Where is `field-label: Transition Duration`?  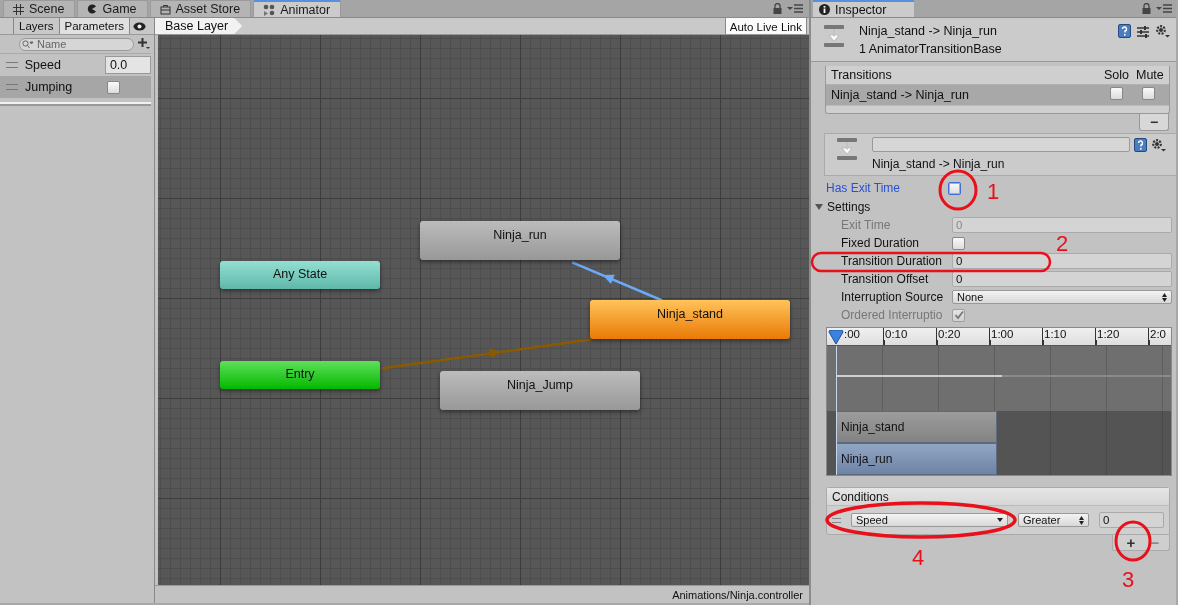 field-label: Transition Duration is located at coordinates (892, 261).